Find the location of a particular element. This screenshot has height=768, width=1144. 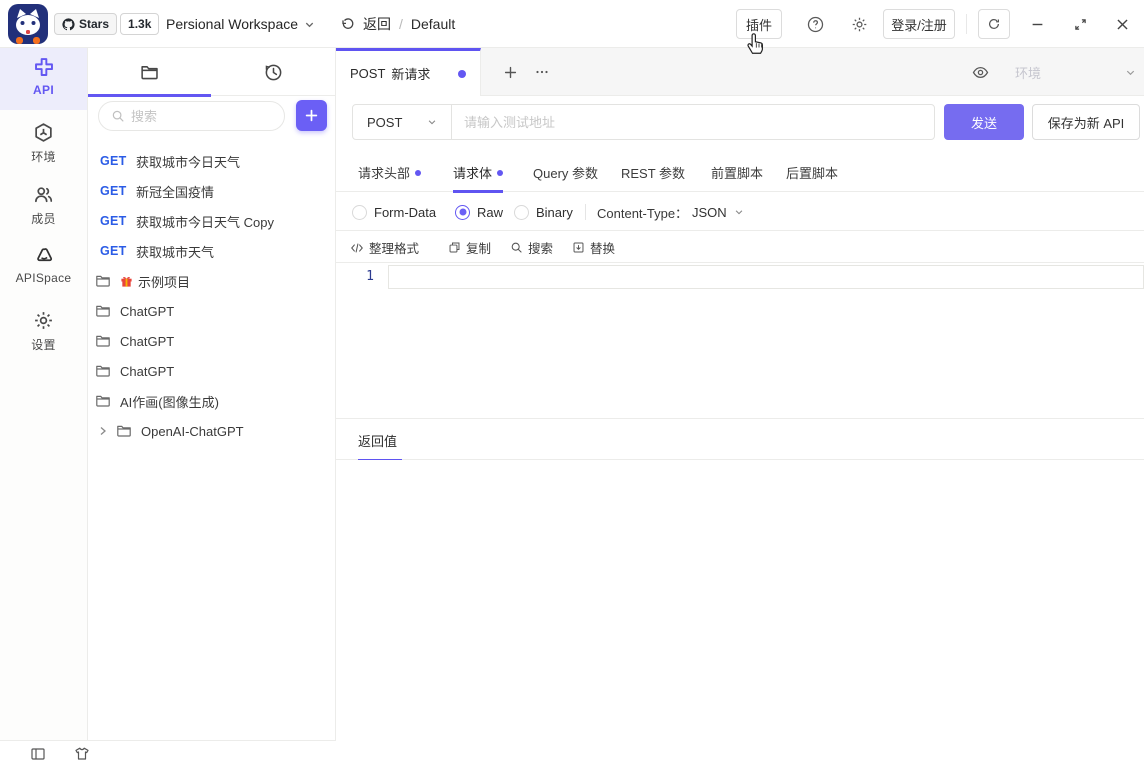

tree-item-request: GET 获取城市天气 is located at coordinates (211, 251).